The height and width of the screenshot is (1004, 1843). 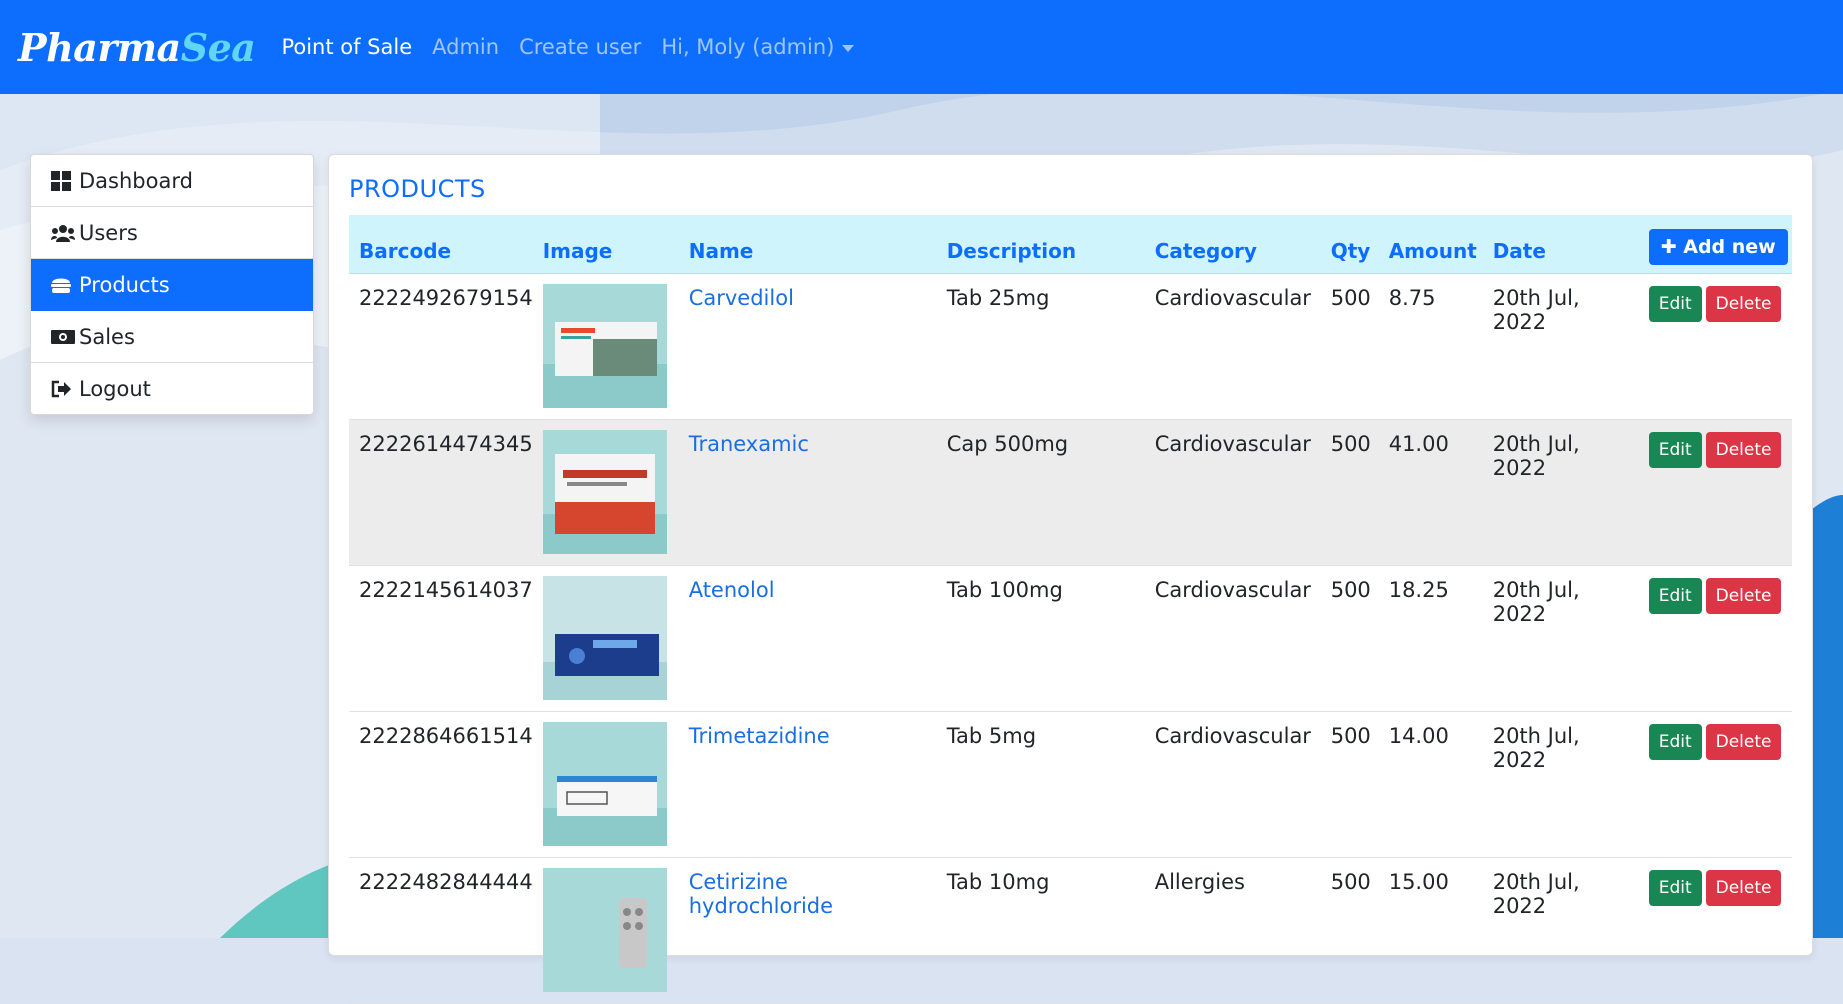 What do you see at coordinates (1430, 930) in the screenshot?
I see `cell-amount: 15.00` at bounding box center [1430, 930].